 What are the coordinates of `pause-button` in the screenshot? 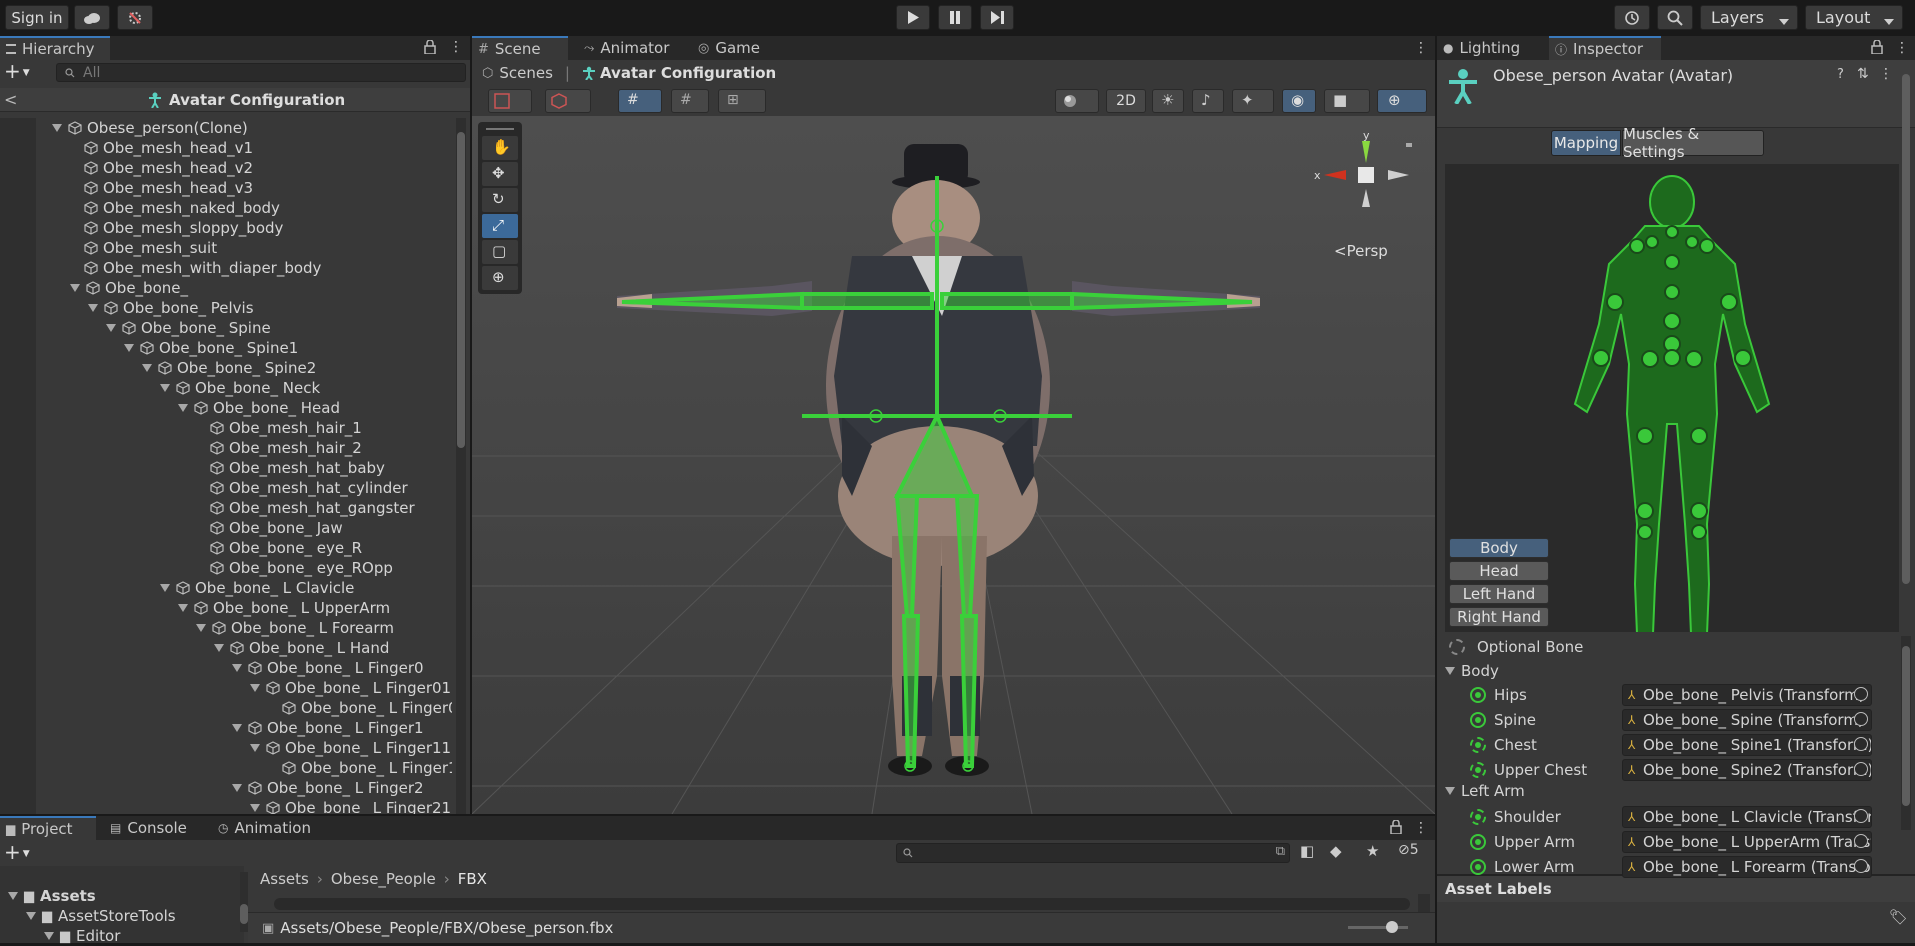 It's located at (955, 17).